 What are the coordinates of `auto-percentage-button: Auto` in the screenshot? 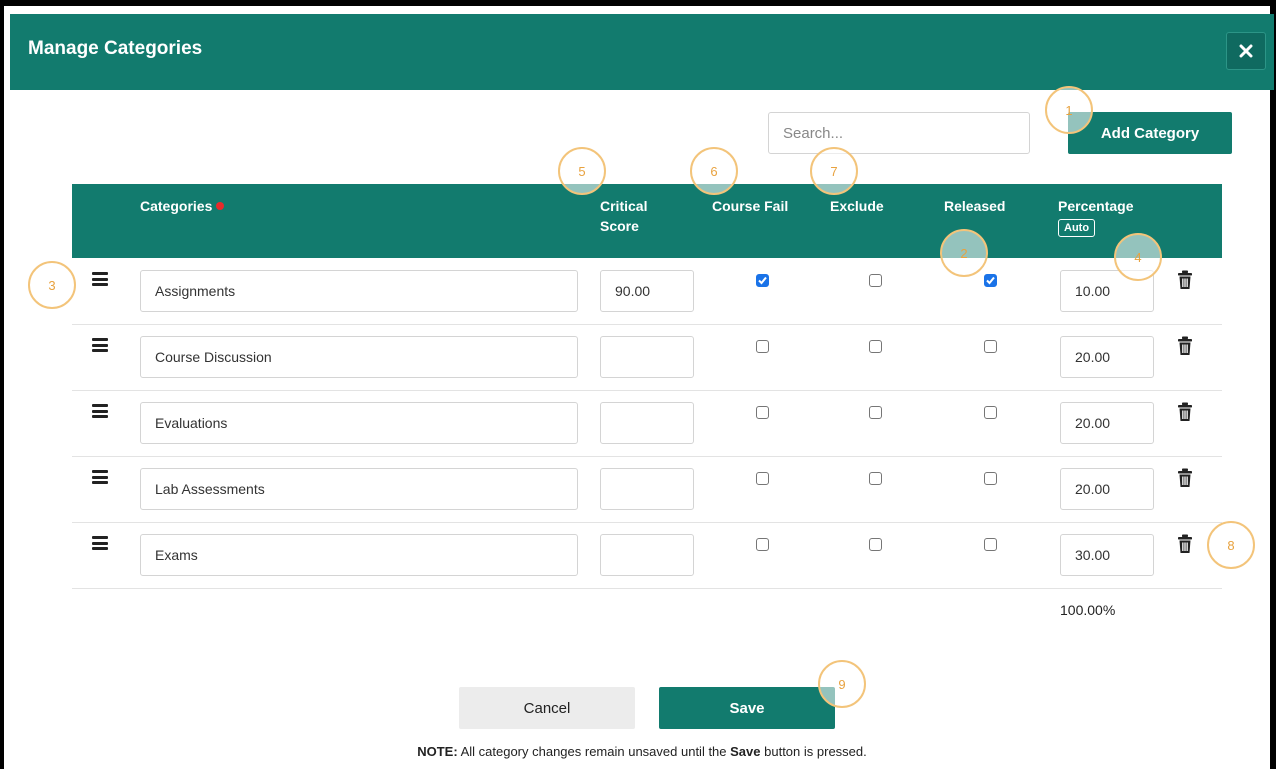 It's located at (1077, 228).